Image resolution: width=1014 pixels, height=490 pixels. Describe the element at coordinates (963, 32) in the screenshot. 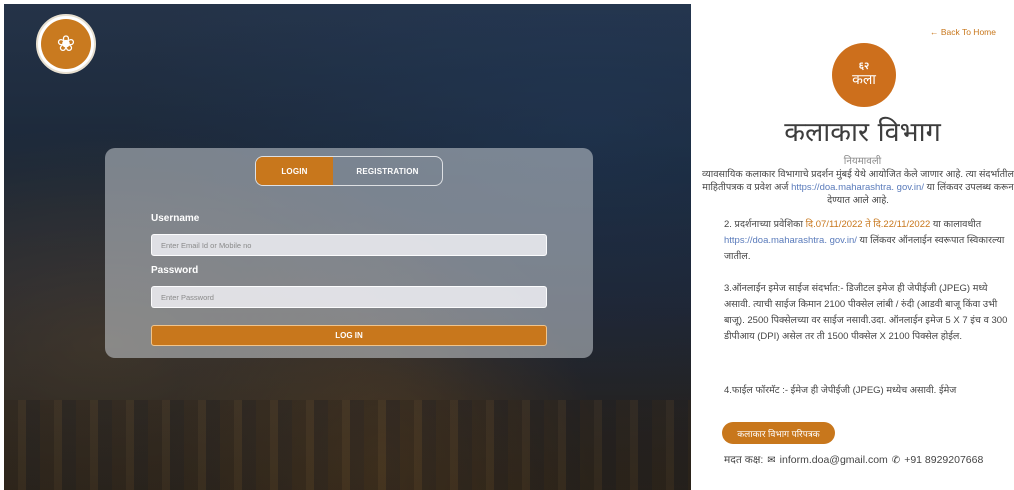

I see `back-to-home-link: ← Back To Home` at that location.